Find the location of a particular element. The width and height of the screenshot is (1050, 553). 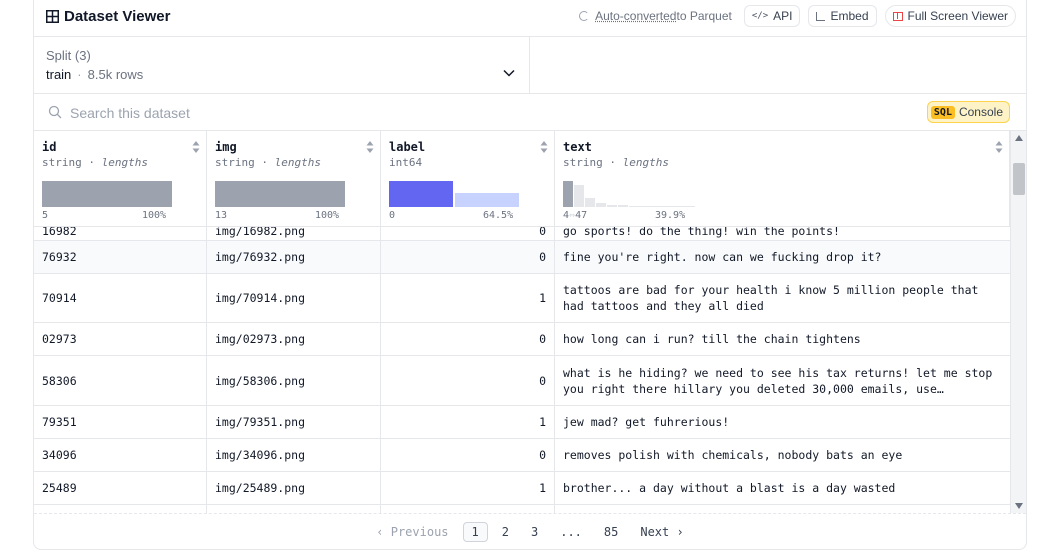

previous-page-button: ‹ Previous is located at coordinates (412, 532).